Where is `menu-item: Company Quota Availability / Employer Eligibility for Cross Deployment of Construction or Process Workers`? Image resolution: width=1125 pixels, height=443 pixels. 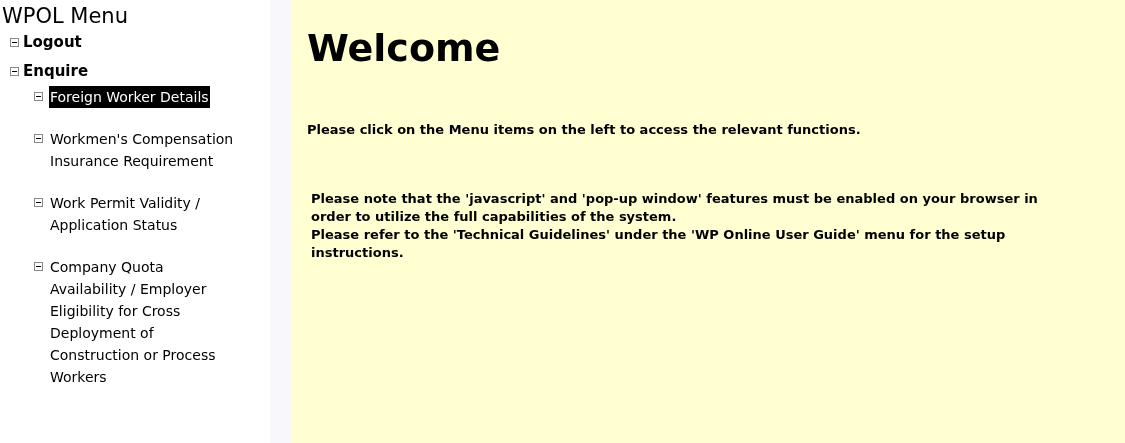 menu-item: Company Quota Availability / Employer Eligibility for Cross Deployment of Construction or Process Workers is located at coordinates (145, 322).